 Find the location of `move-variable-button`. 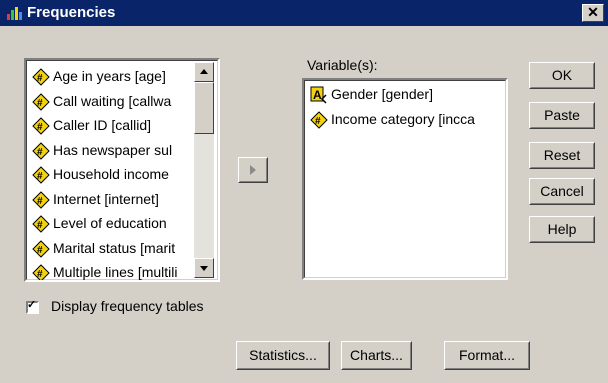

move-variable-button is located at coordinates (253, 170).